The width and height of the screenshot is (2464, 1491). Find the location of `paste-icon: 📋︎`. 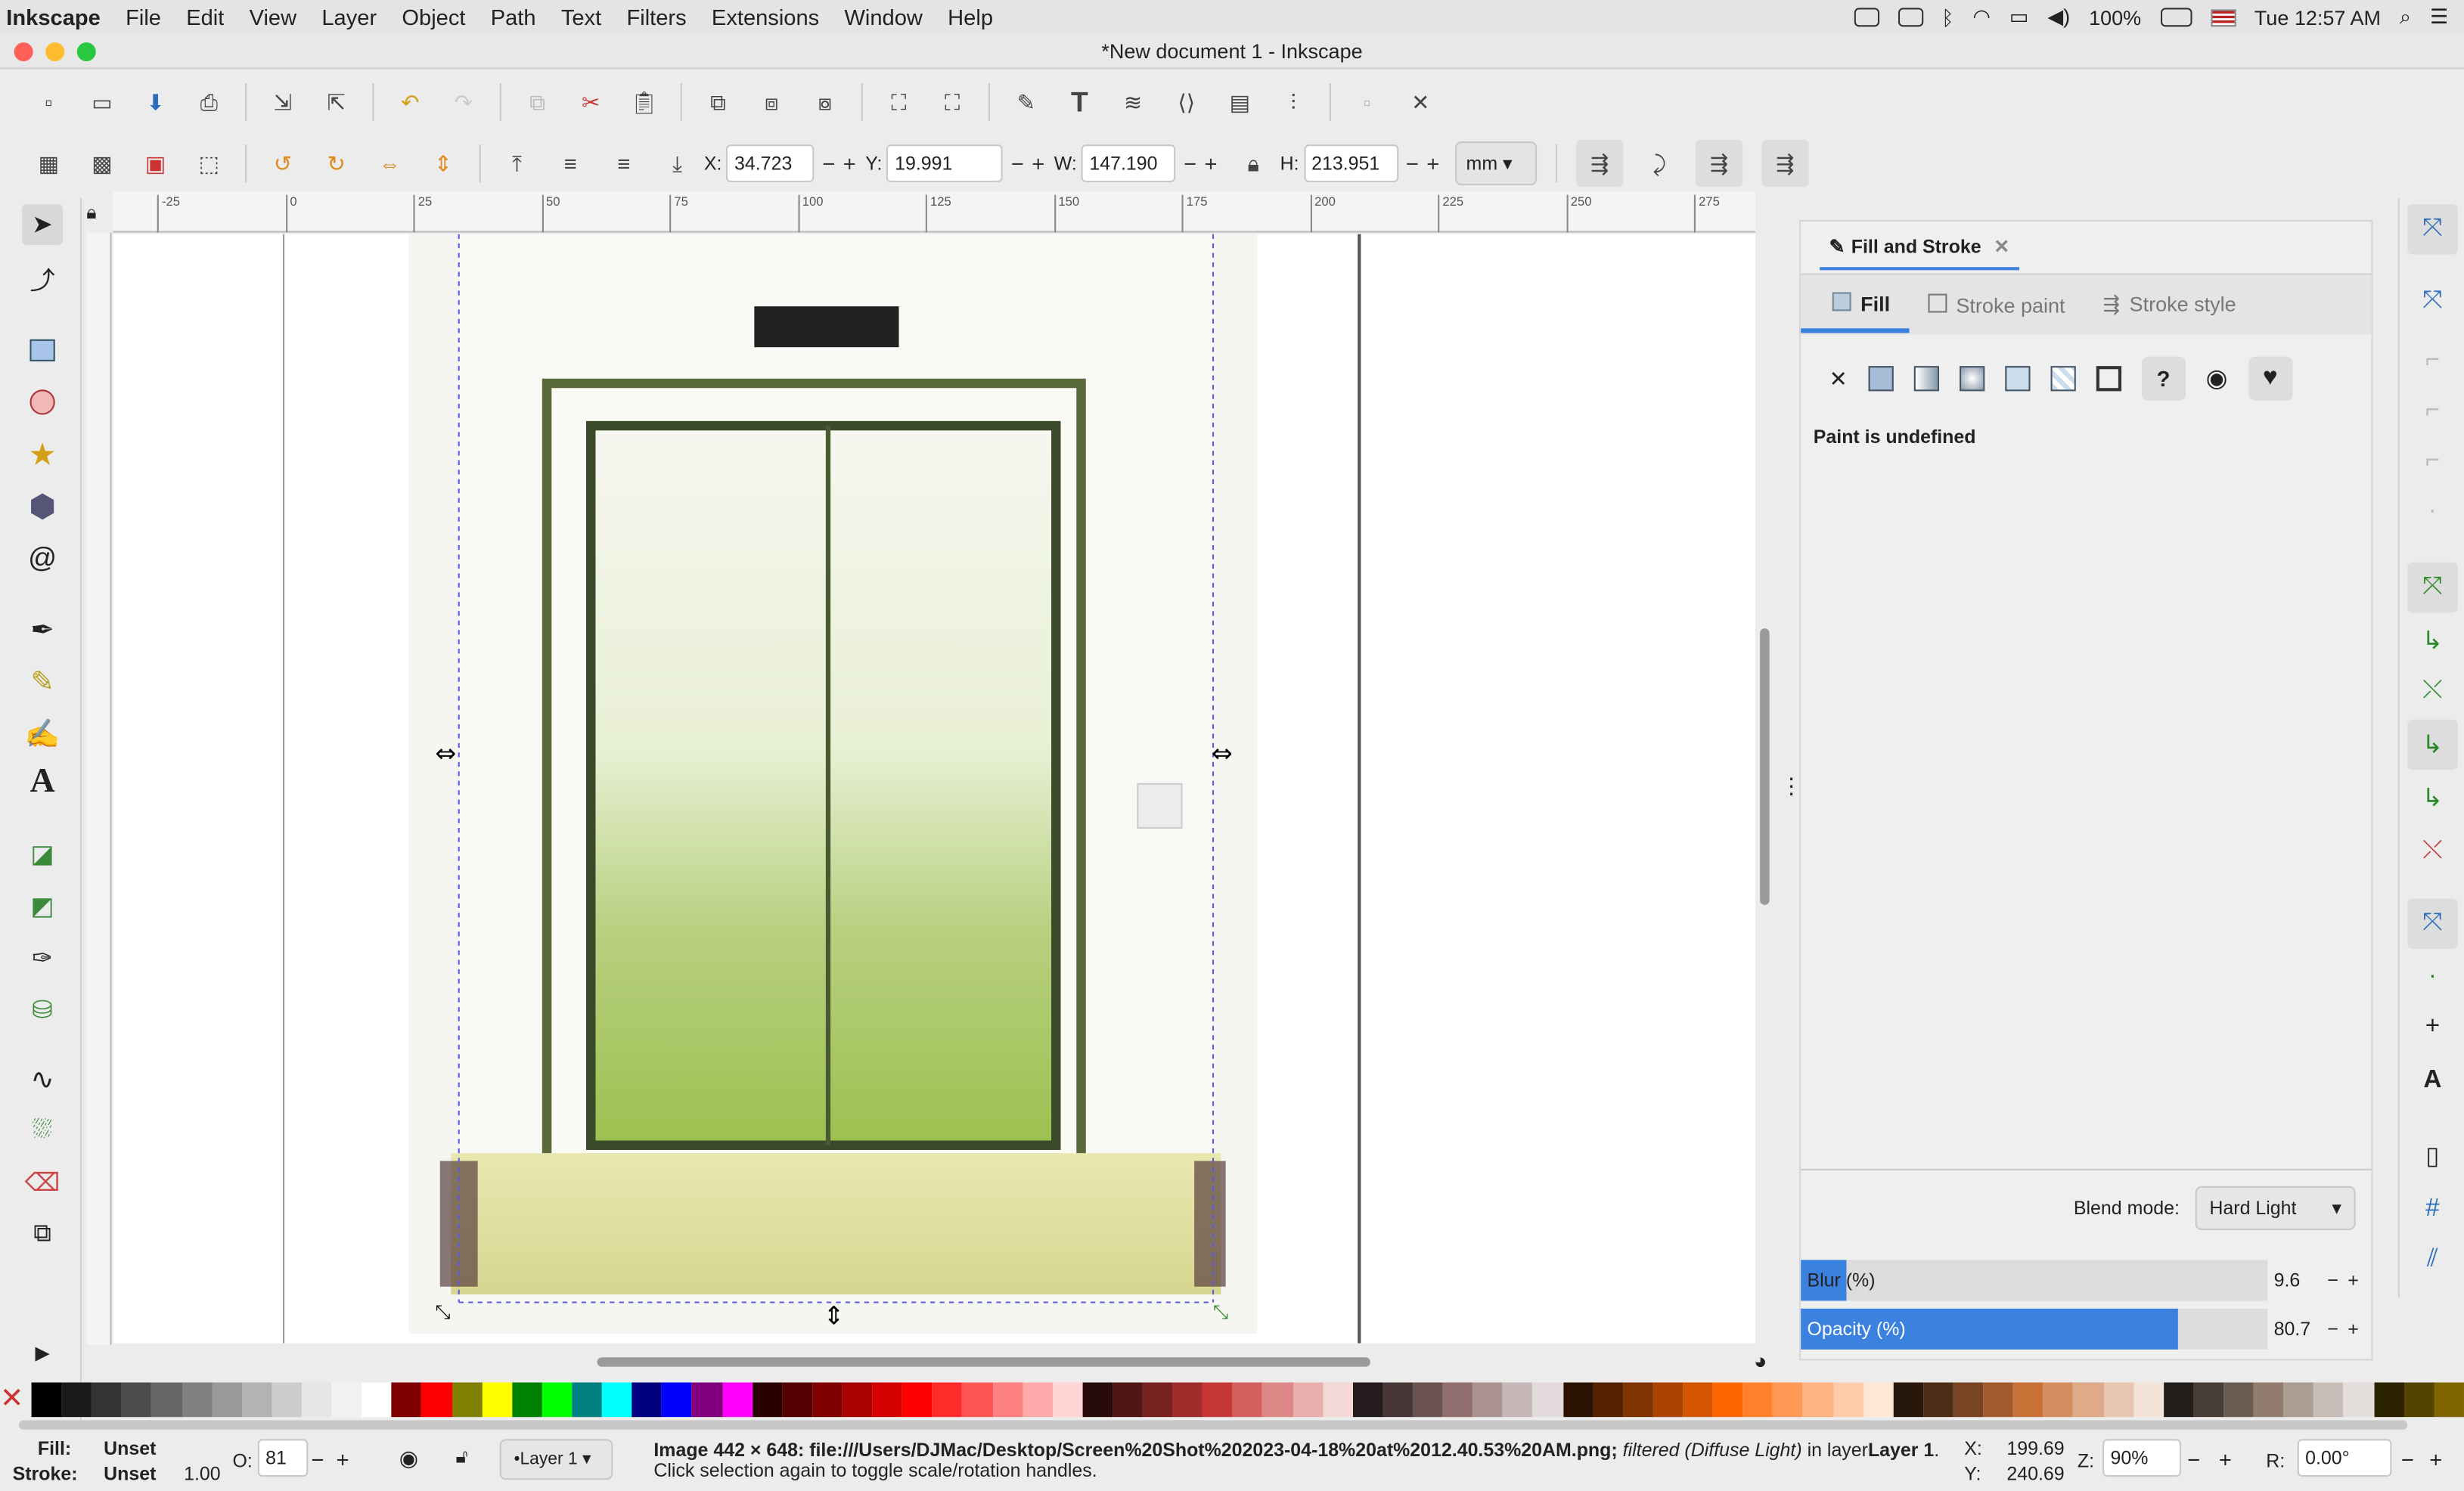

paste-icon: 📋︎ is located at coordinates (644, 102).